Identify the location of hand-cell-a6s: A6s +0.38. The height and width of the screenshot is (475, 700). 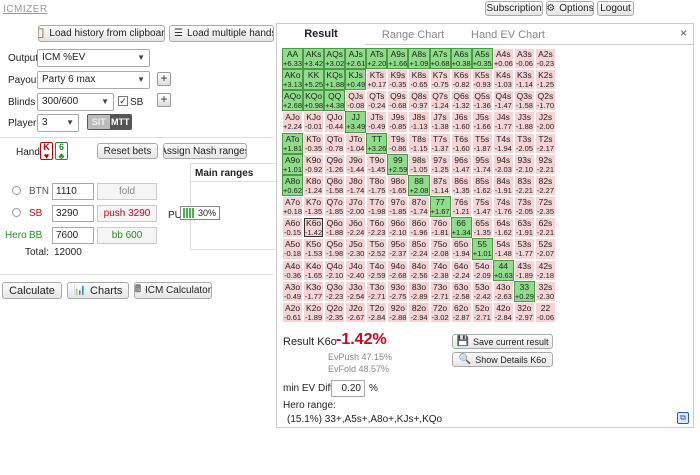
(461, 59).